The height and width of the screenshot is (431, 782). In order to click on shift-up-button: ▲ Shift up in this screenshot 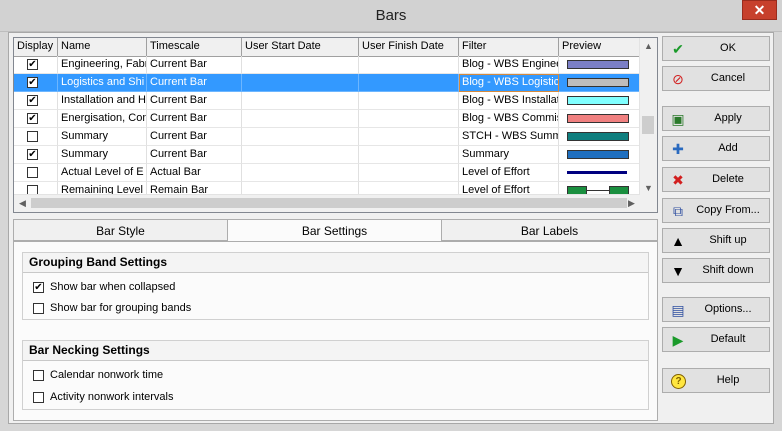, I will do `click(716, 240)`.